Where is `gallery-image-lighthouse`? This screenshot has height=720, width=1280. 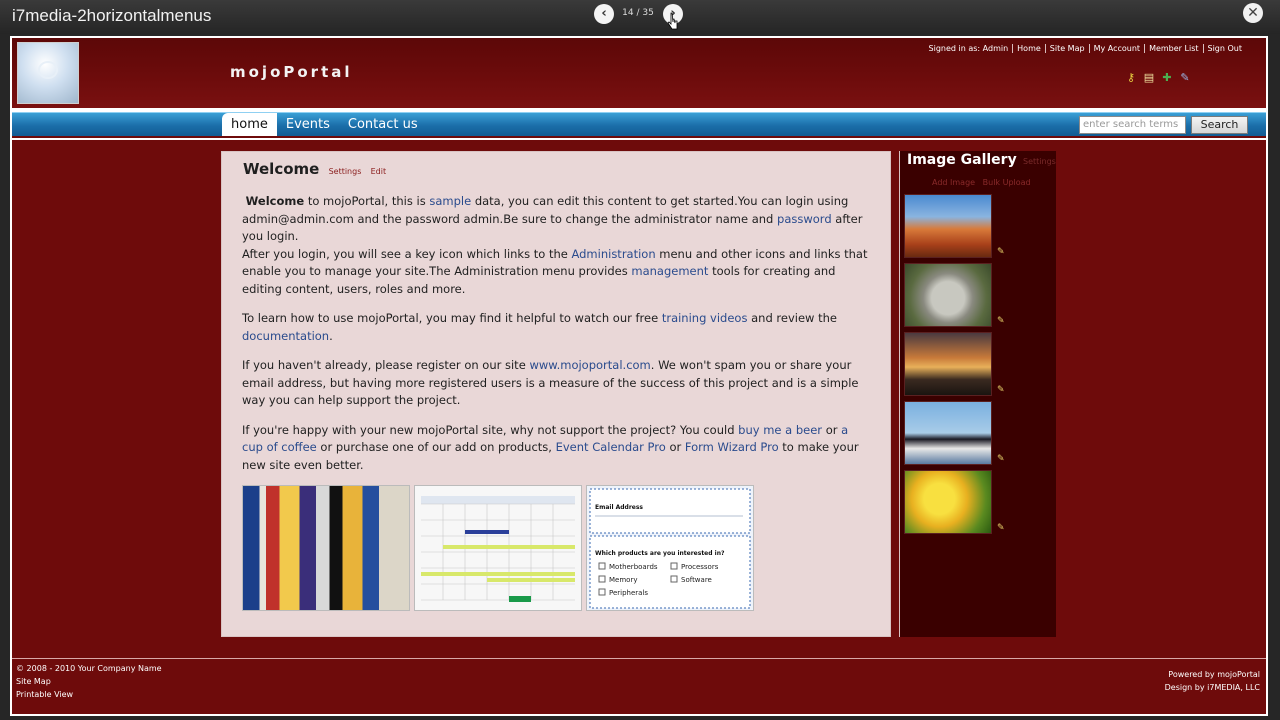 gallery-image-lighthouse is located at coordinates (948, 364).